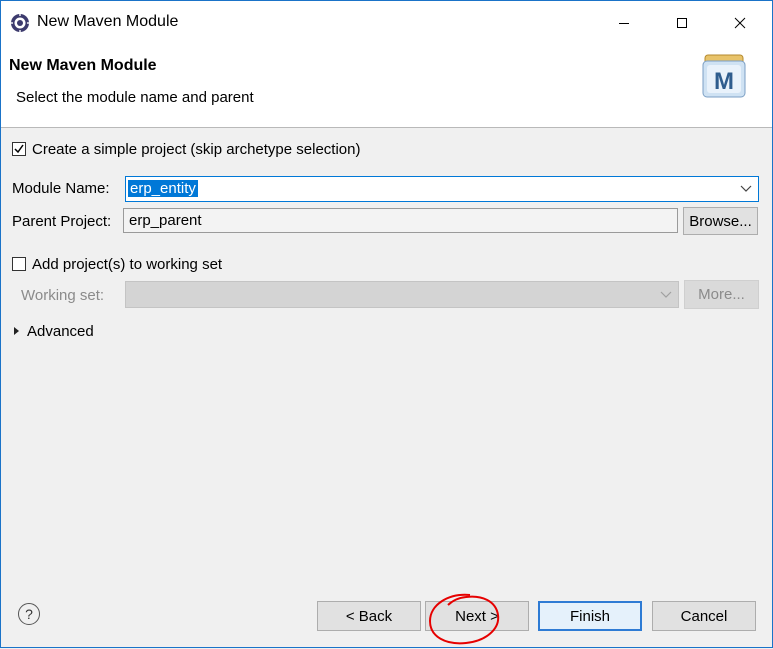  What do you see at coordinates (127, 264) in the screenshot?
I see `working-set-checkbox-label: Add project(s) to working set` at bounding box center [127, 264].